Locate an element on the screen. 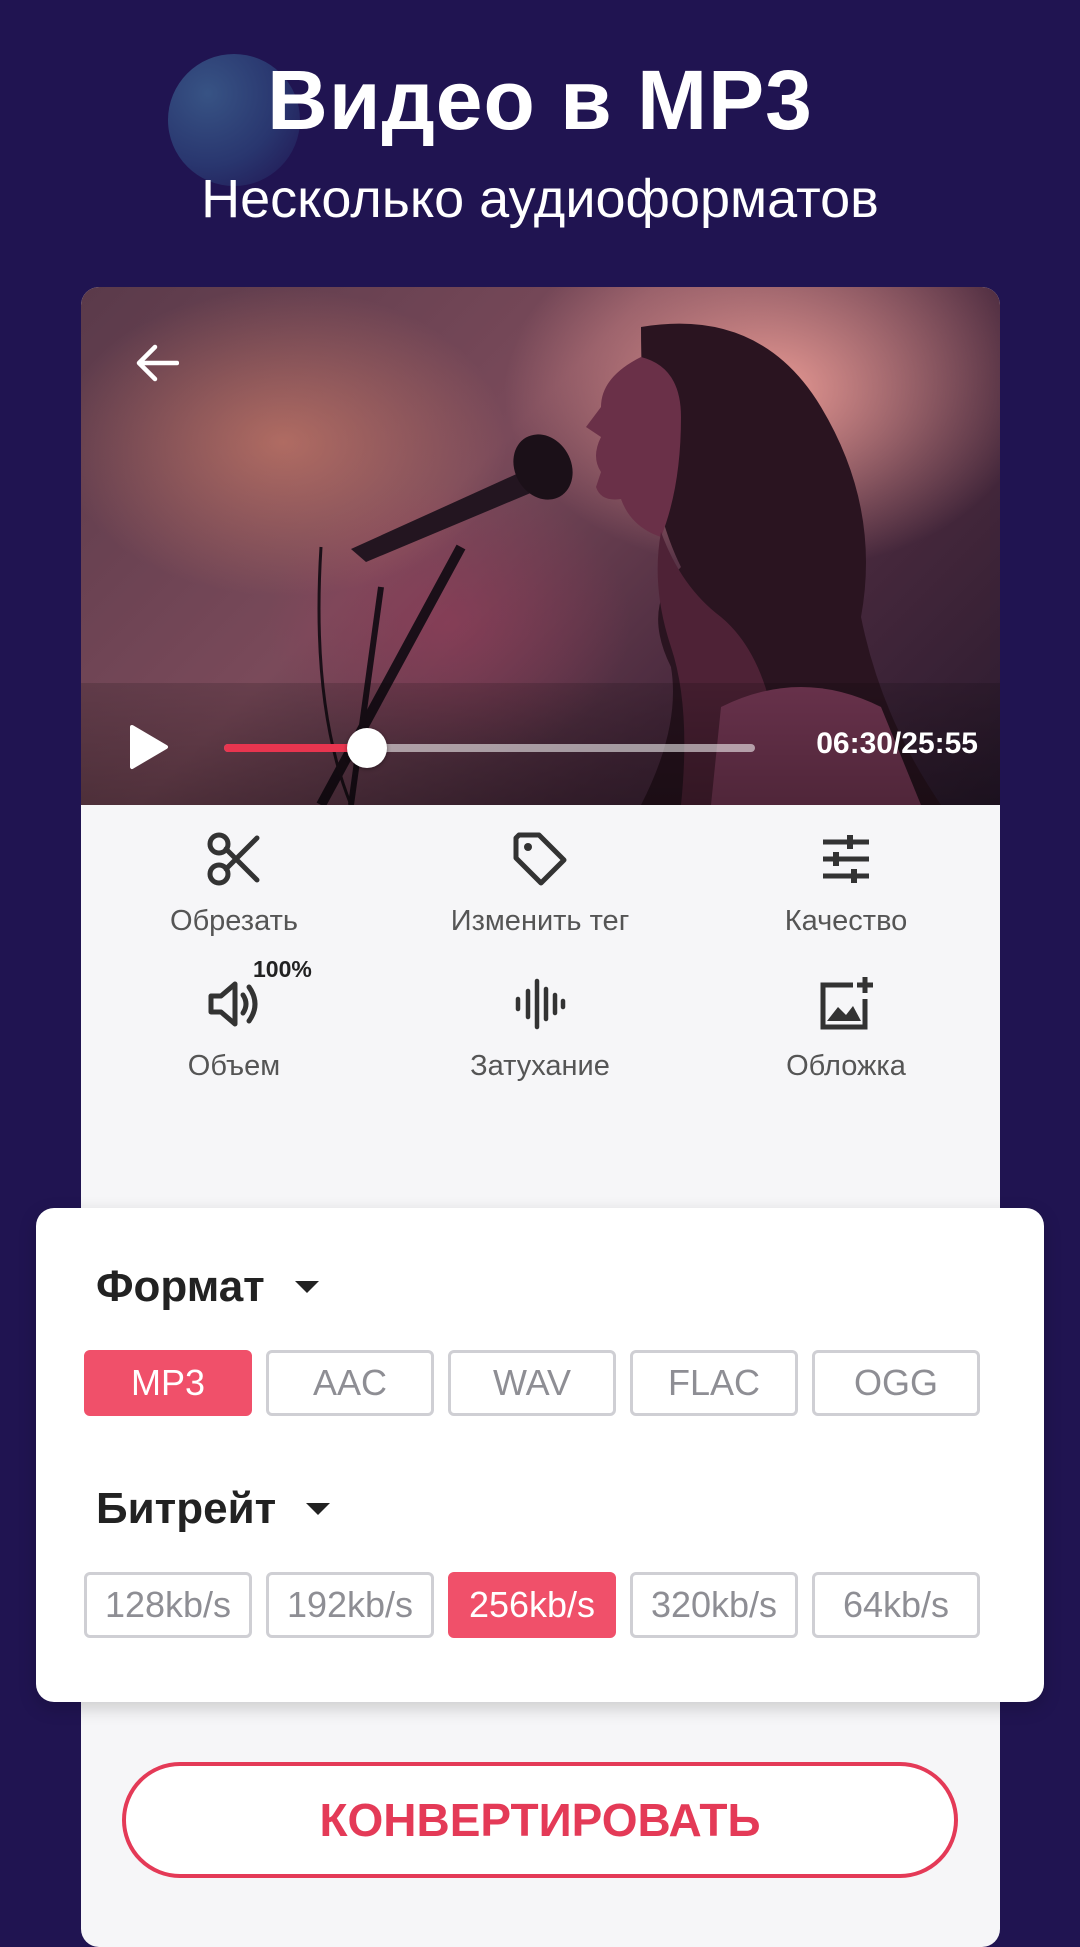  bitrate-title: Битрейт is located at coordinates (186, 1508).